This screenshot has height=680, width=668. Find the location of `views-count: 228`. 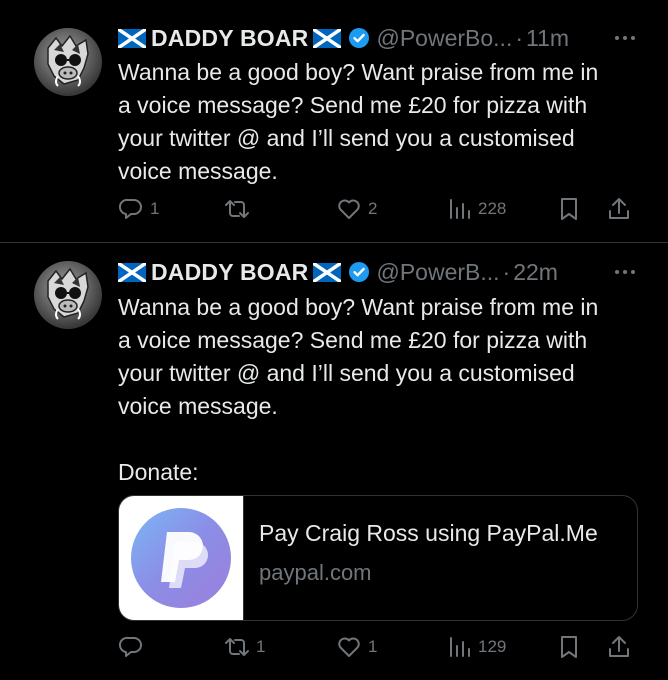

views-count: 228 is located at coordinates (492, 208).